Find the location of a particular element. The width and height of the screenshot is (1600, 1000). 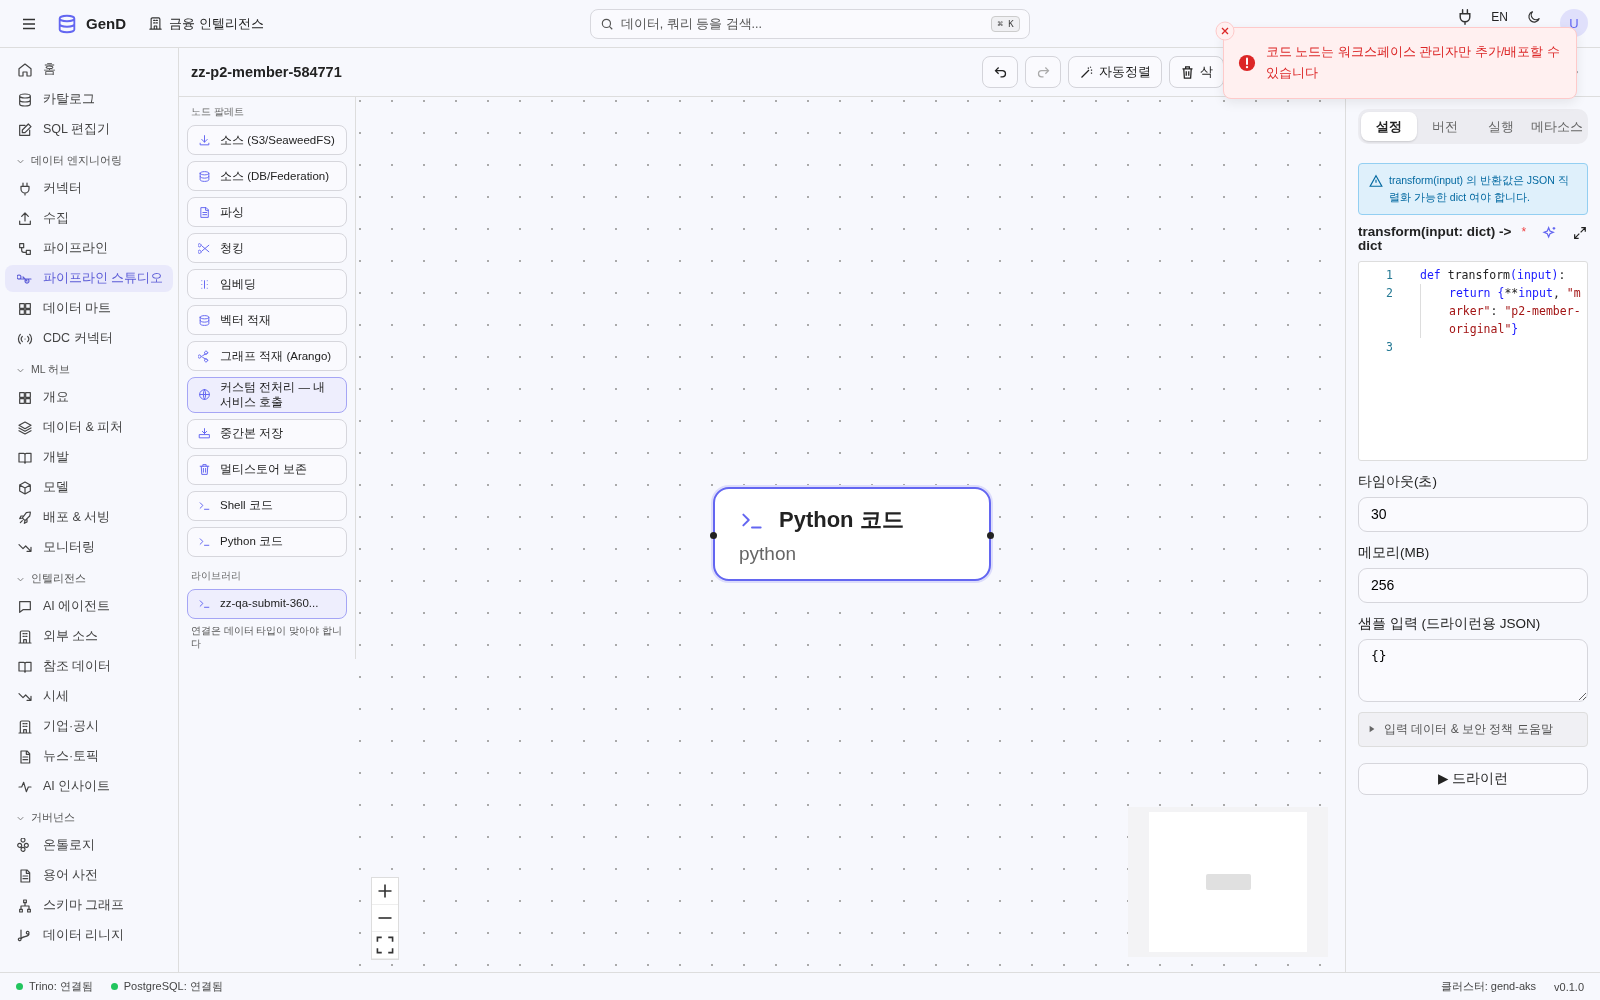

close-icon is located at coordinates (1225, 31).